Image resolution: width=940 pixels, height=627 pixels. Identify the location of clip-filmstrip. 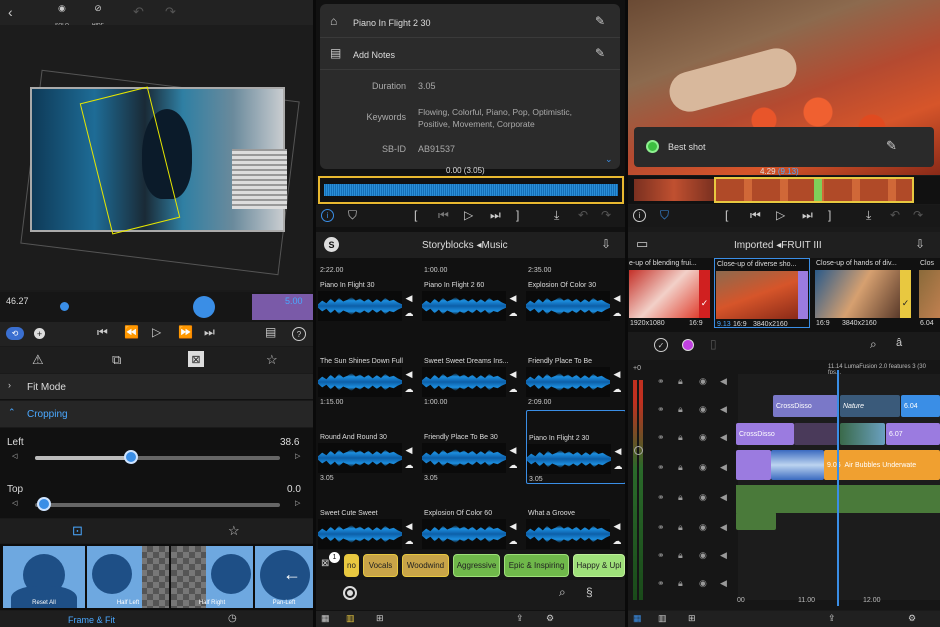
(784, 190).